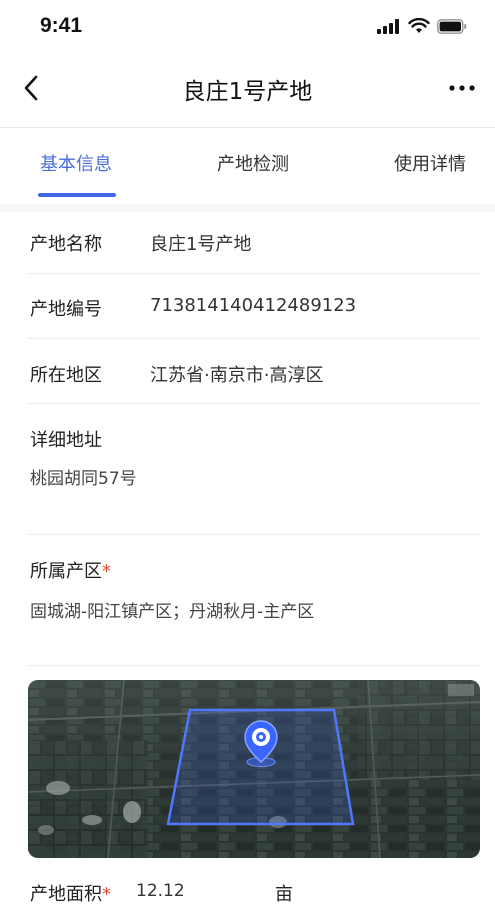 Image resolution: width=495 pixels, height=904 pixels. Describe the element at coordinates (247, 27) in the screenshot. I see `status-bar: 9:41` at that location.